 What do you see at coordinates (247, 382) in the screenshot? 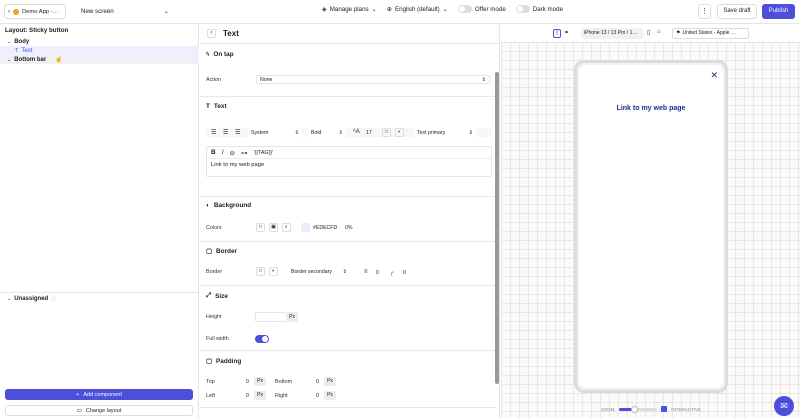
I see `padding-top-value: 0` at bounding box center [247, 382].